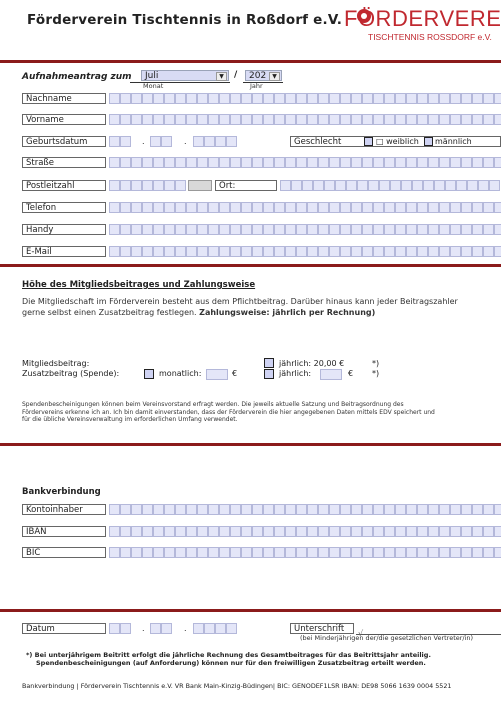 The image size is (501, 716). I want to click on year-select: 202 ▼, so click(263, 75).